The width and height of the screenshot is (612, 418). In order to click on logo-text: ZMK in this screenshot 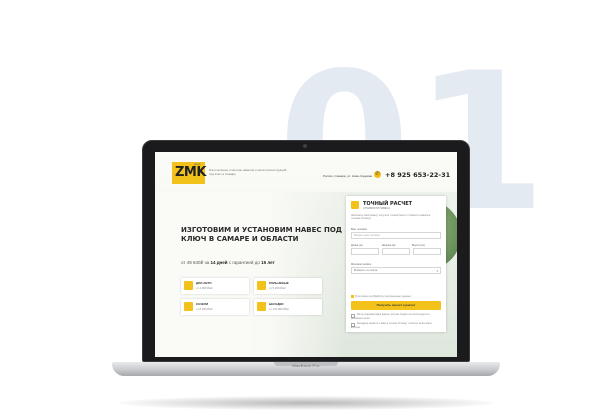, I will do `click(190, 172)`.